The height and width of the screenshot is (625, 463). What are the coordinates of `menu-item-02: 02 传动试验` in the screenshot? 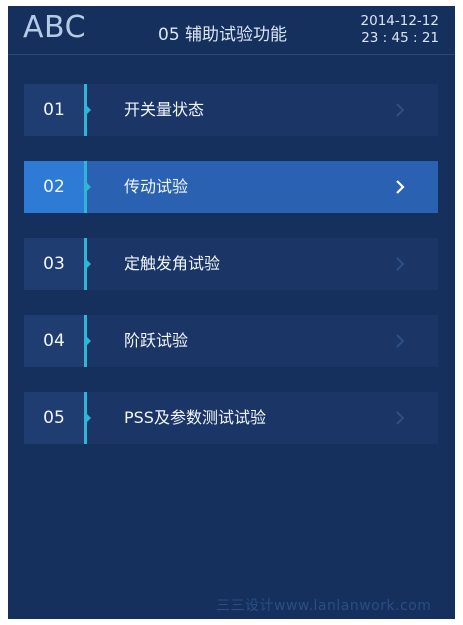 It's located at (231, 187).